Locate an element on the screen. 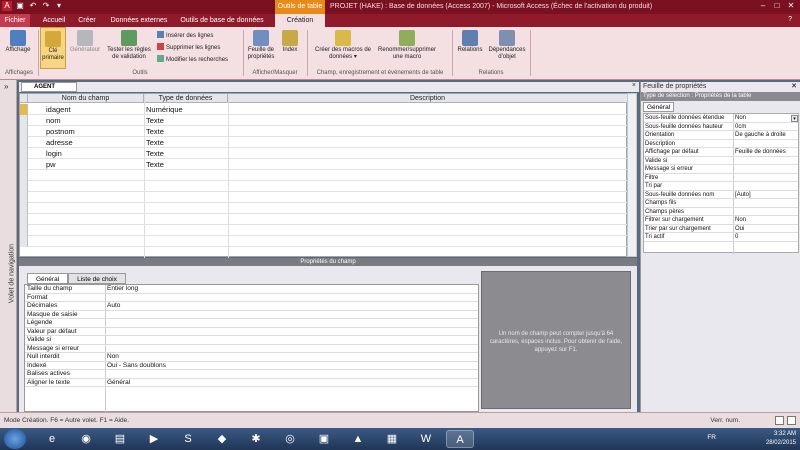 This screenshot has height=450, width=800. close-icon: ✕ is located at coordinates (791, 6).